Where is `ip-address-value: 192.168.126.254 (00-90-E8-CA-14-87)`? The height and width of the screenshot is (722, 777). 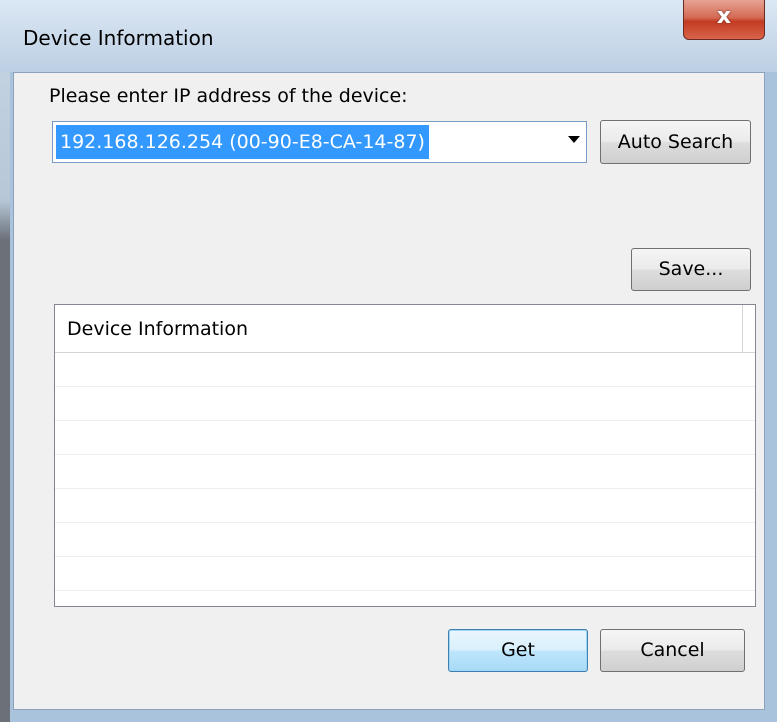
ip-address-value: 192.168.126.254 (00-90-E8-CA-14-87) is located at coordinates (242, 142).